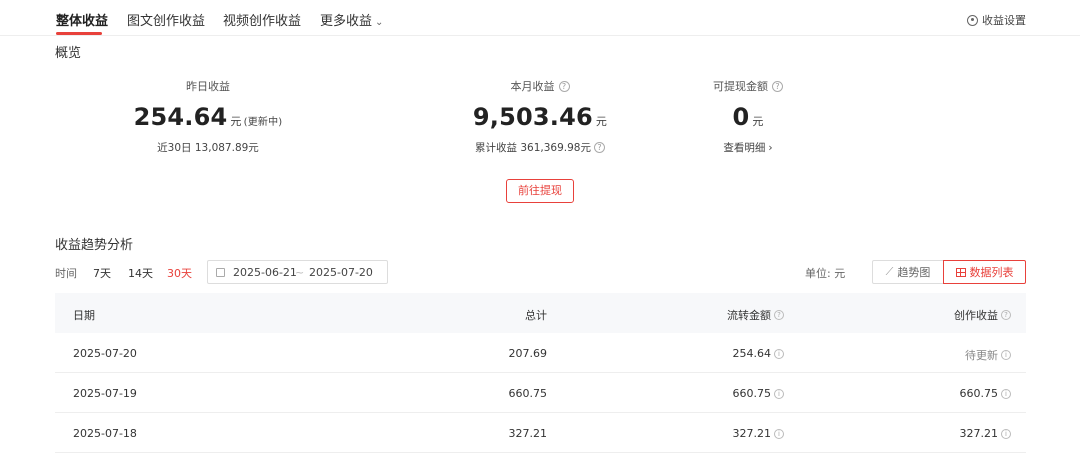 This screenshot has width=1080, height=460. I want to click on row-create: 待更新 i, so click(988, 355).